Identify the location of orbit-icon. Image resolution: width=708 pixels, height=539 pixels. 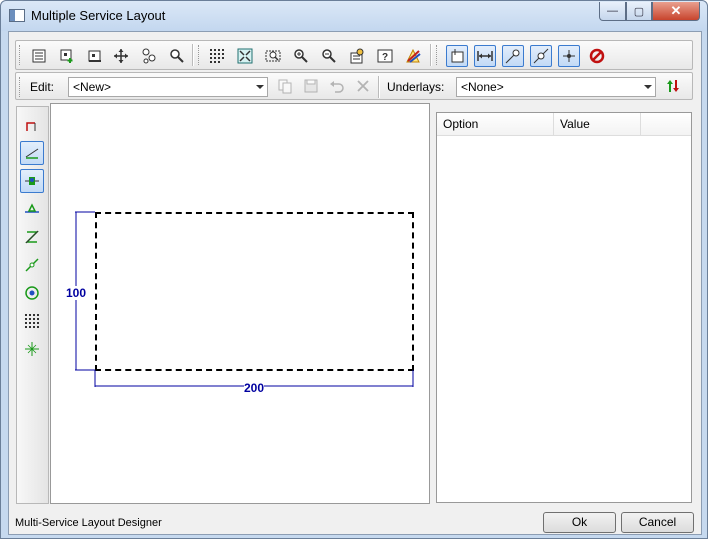
(149, 56).